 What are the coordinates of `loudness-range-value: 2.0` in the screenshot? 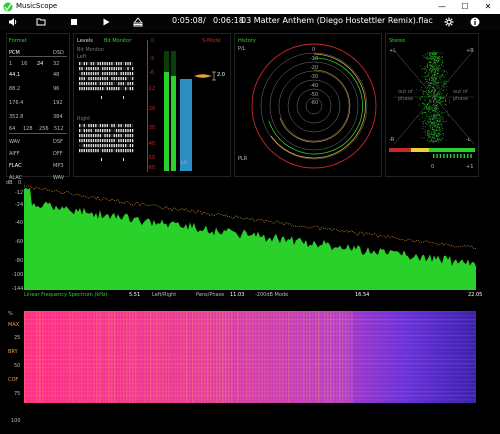 It's located at (221, 75).